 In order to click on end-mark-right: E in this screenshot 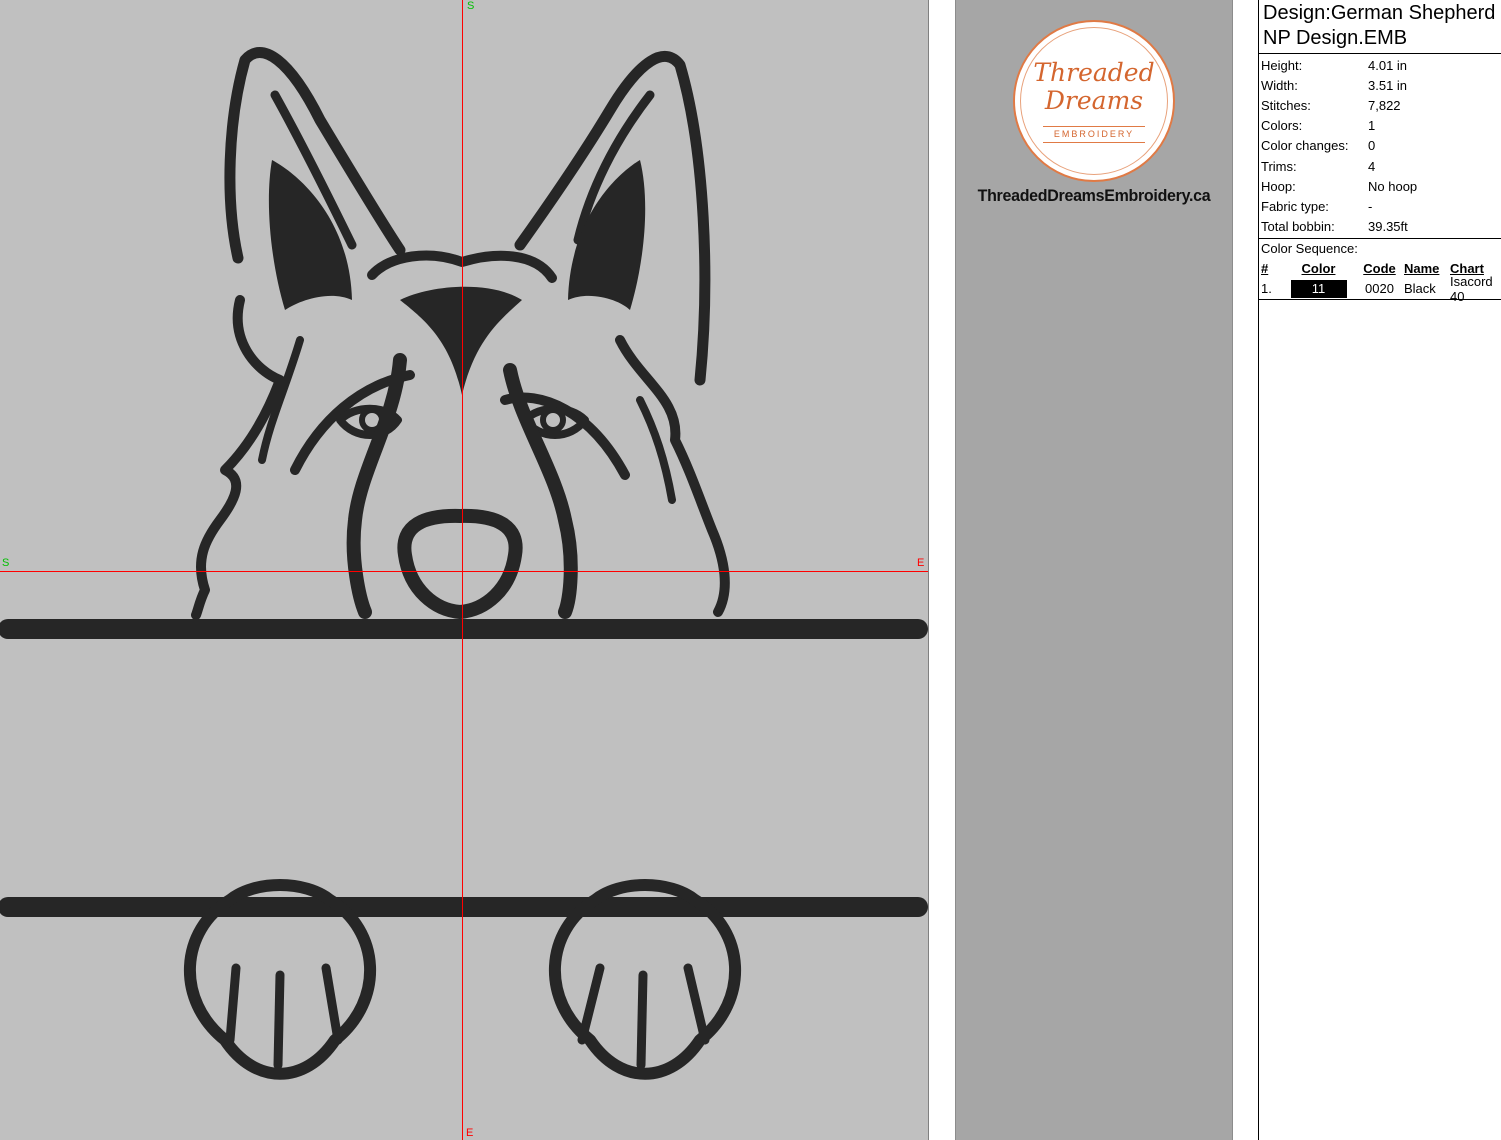, I will do `click(921, 563)`.